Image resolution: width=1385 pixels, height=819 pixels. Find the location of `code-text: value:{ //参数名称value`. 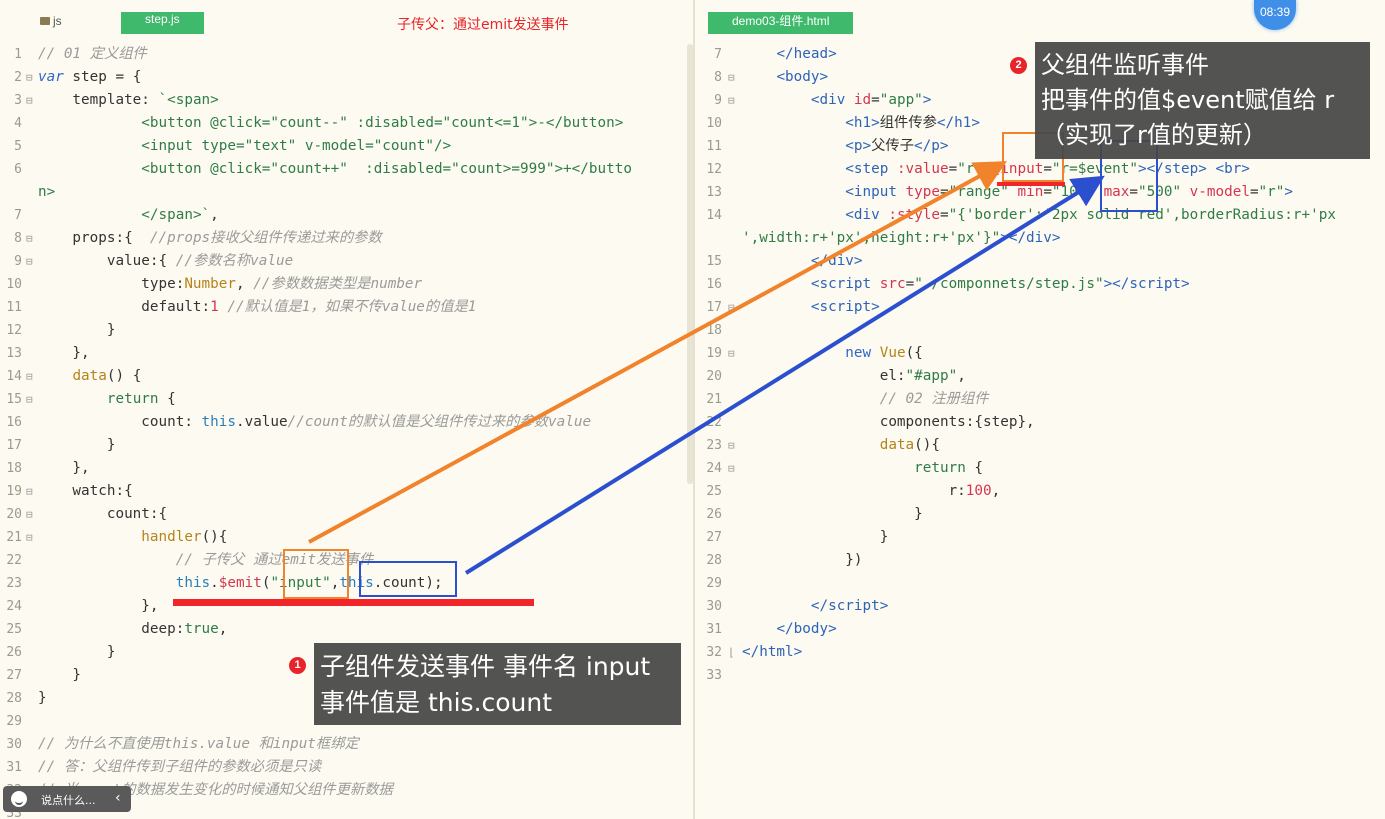

code-text: value:{ //参数名称value is located at coordinates (166, 261).